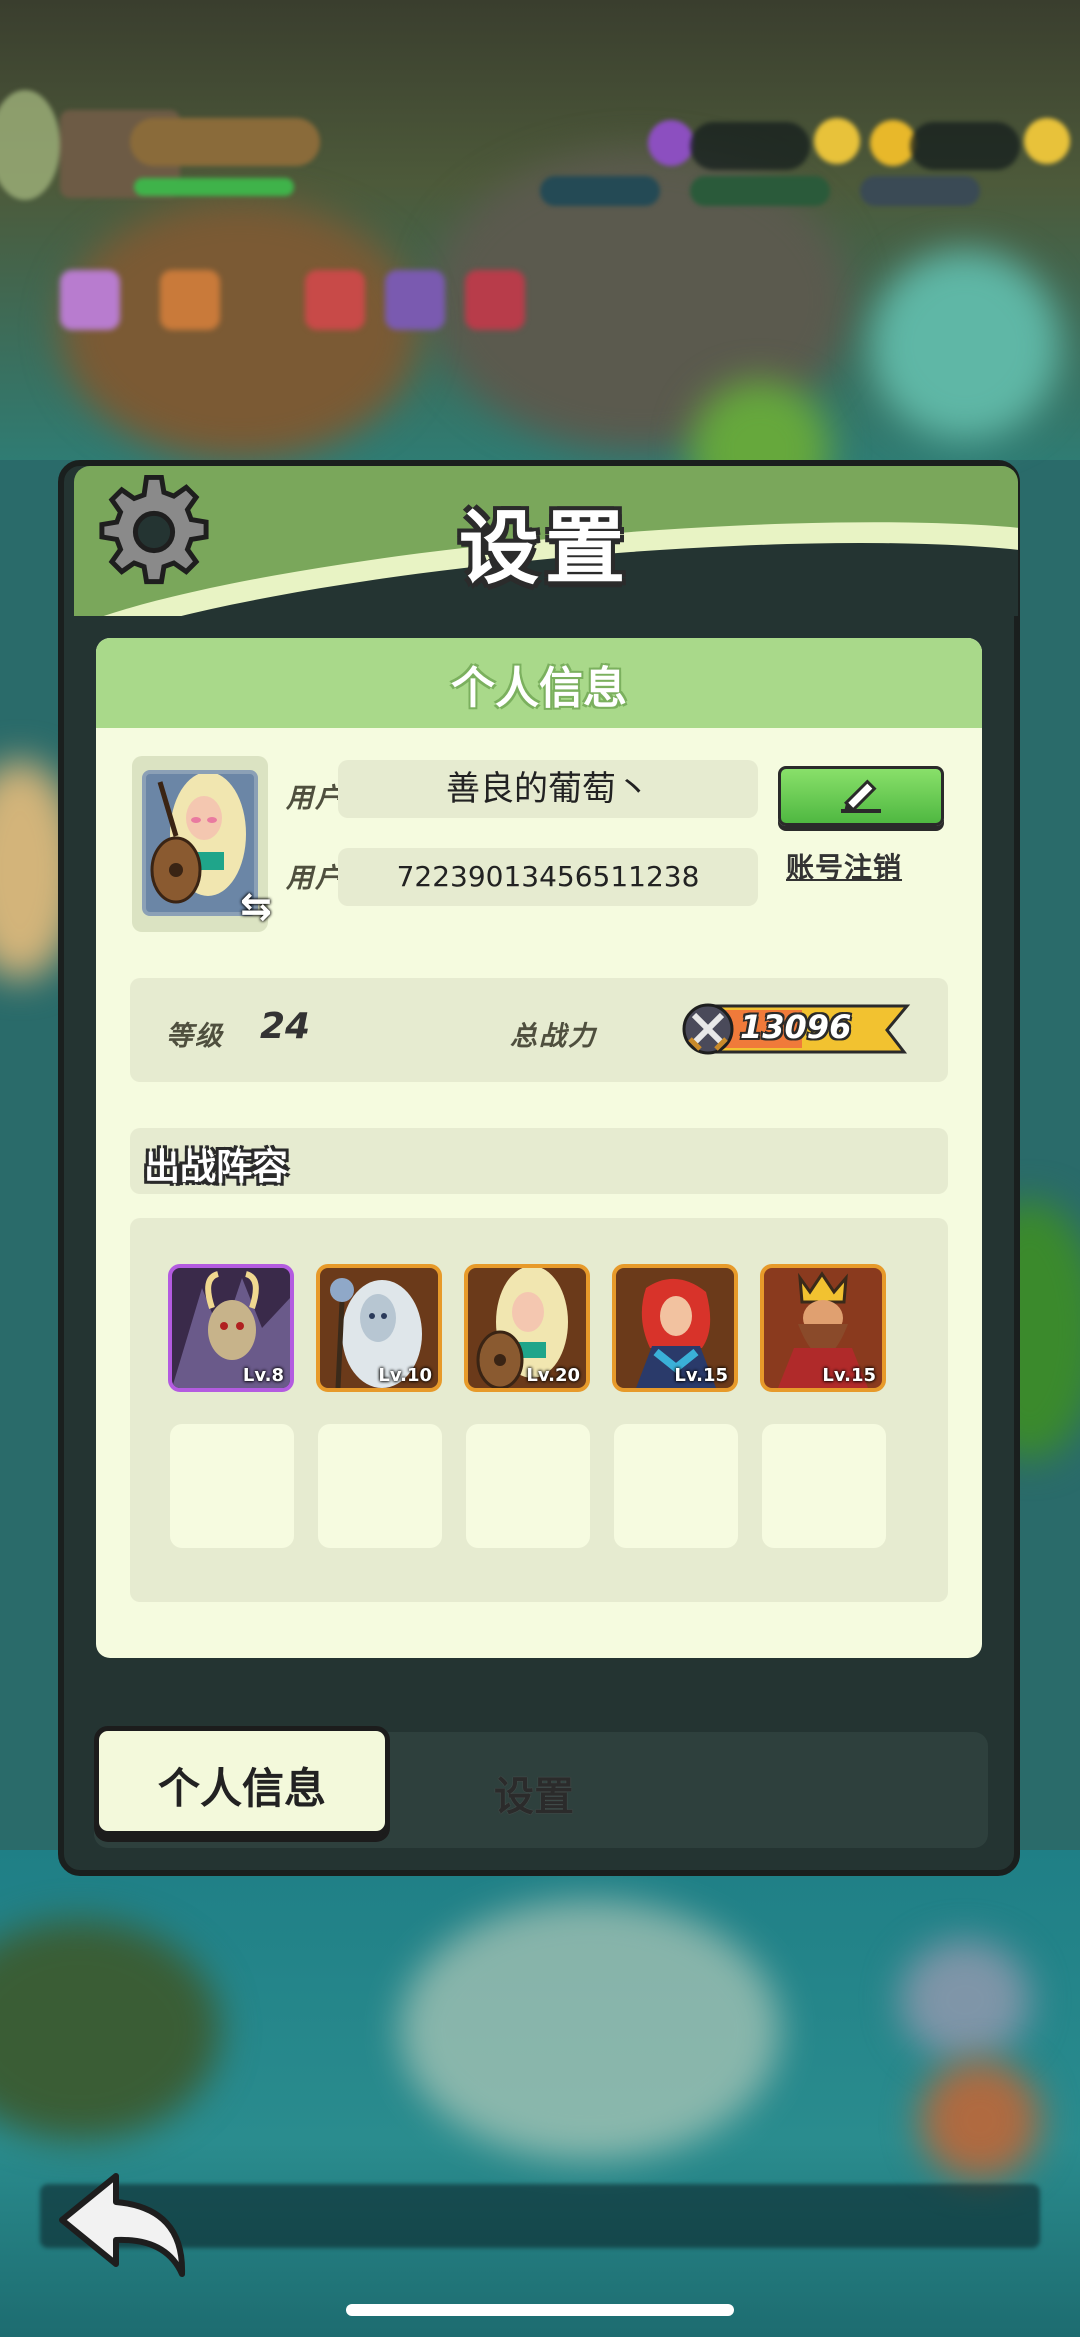 This screenshot has width=1080, height=2337. What do you see at coordinates (231, 1328) in the screenshot?
I see `hero-slot-1: Lv.8` at bounding box center [231, 1328].